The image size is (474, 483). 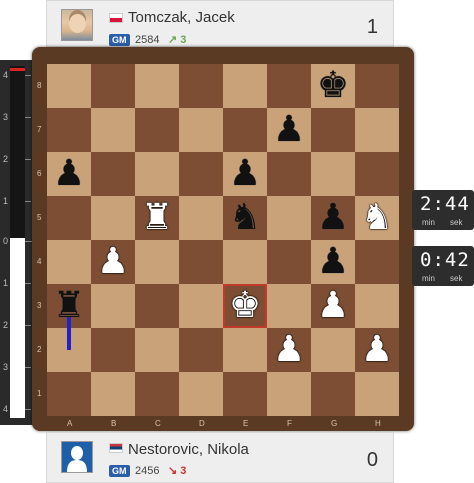 What do you see at coordinates (333, 130) in the screenshot?
I see `square-g7` at bounding box center [333, 130].